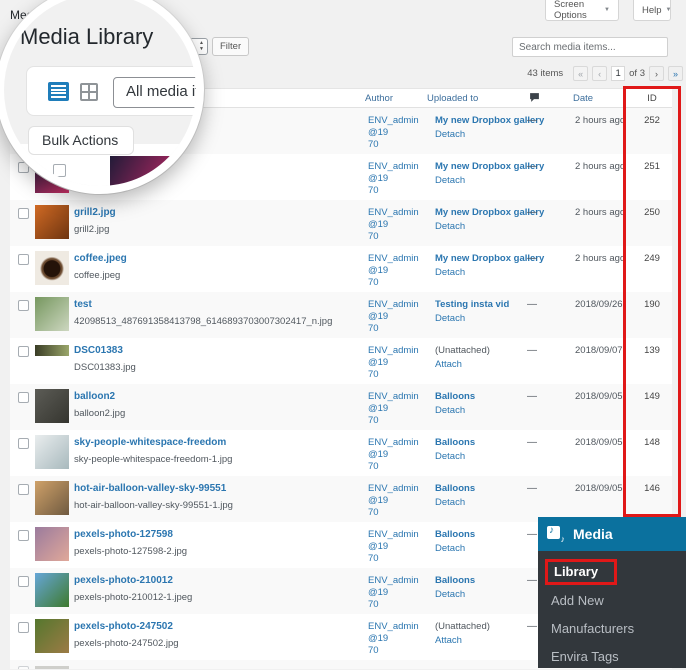 The height and width of the screenshot is (670, 686). Describe the element at coordinates (219, 443) in the screenshot. I see `media-title-link: sky-people-whitespace-freedom` at that location.